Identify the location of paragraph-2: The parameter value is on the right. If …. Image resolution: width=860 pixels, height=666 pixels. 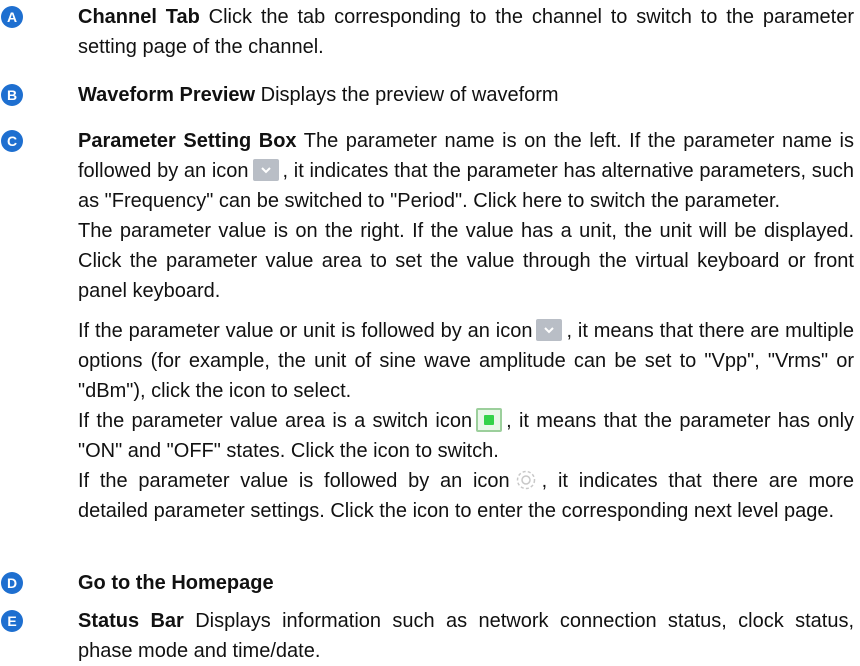
(466, 261).